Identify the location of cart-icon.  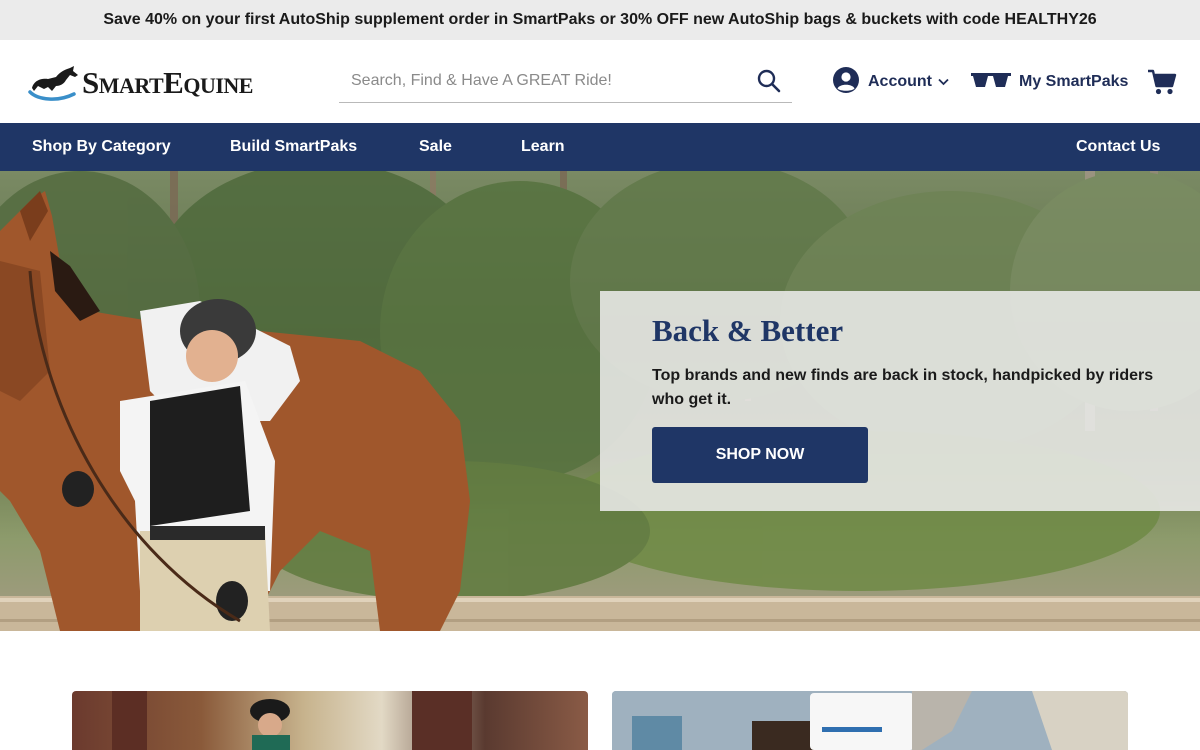
(1162, 82).